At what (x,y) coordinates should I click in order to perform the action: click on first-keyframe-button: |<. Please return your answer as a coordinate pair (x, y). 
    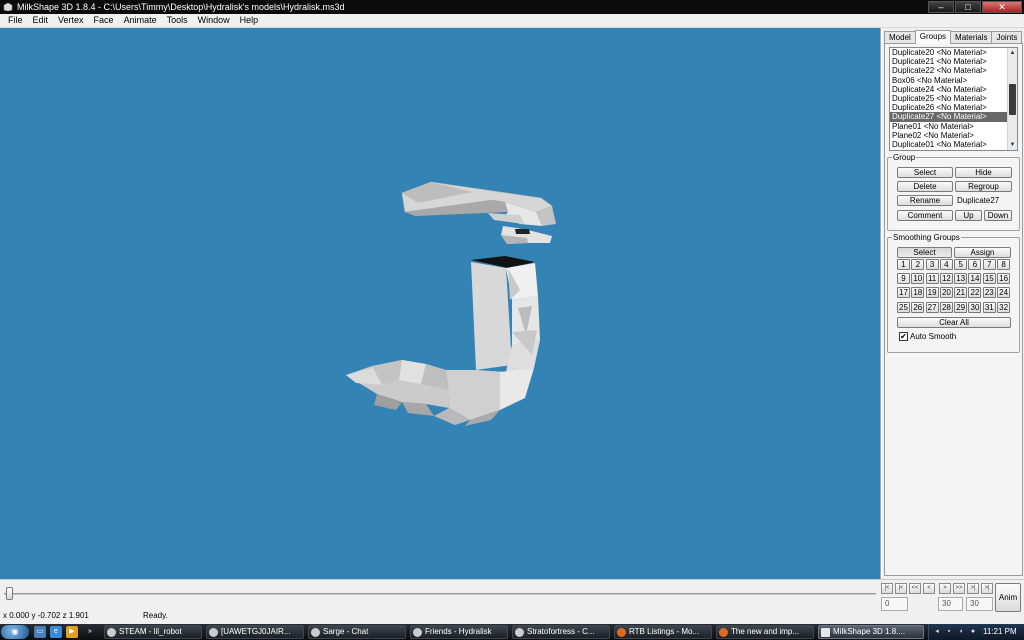
    Looking at the image, I should click on (901, 588).